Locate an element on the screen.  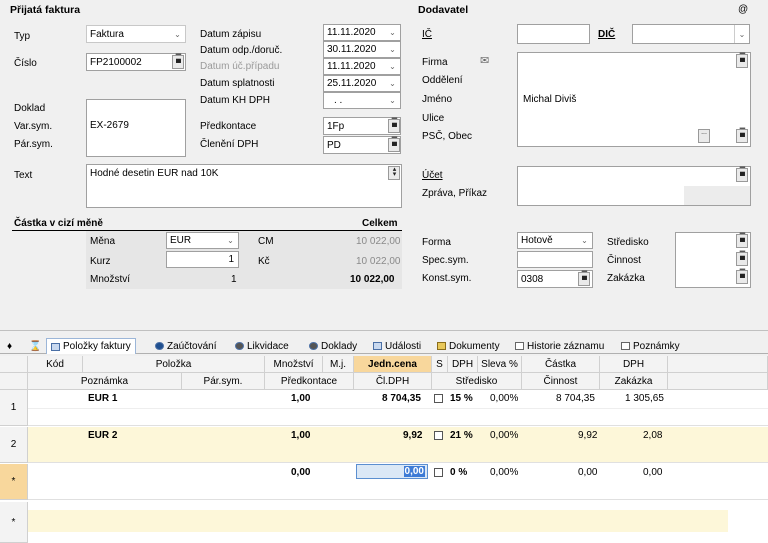
cell-dph: 21 % is located at coordinates (461, 435).